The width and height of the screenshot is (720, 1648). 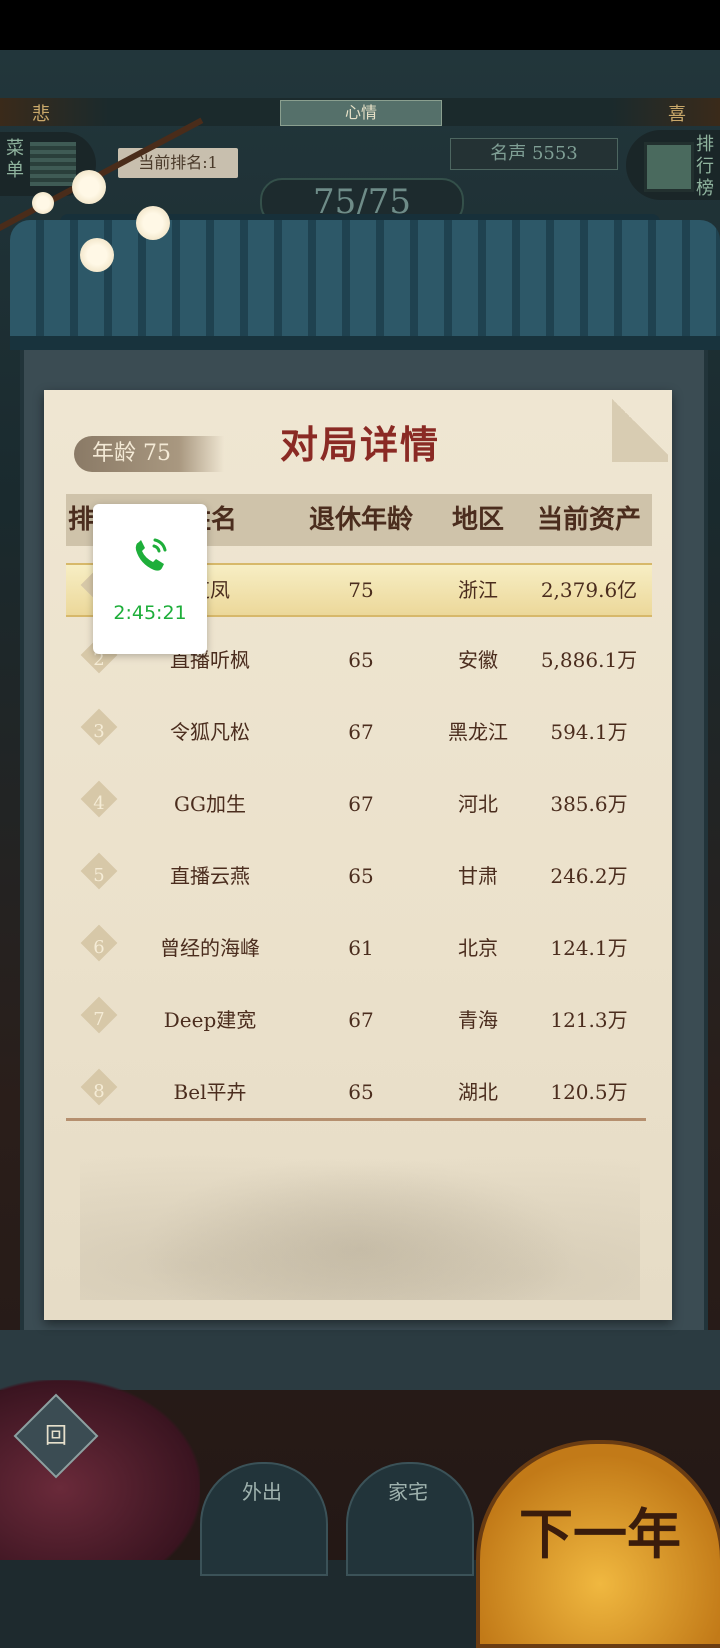 What do you see at coordinates (588, 520) in the screenshot?
I see `header-assets: 当前资产` at bounding box center [588, 520].